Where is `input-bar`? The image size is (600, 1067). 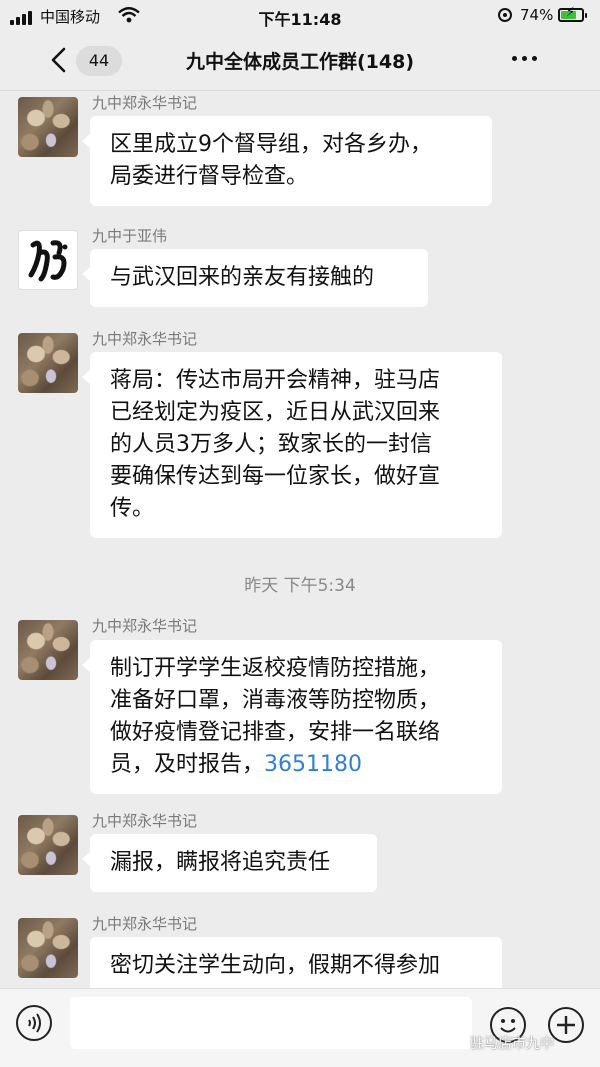
input-bar is located at coordinates (300, 1027).